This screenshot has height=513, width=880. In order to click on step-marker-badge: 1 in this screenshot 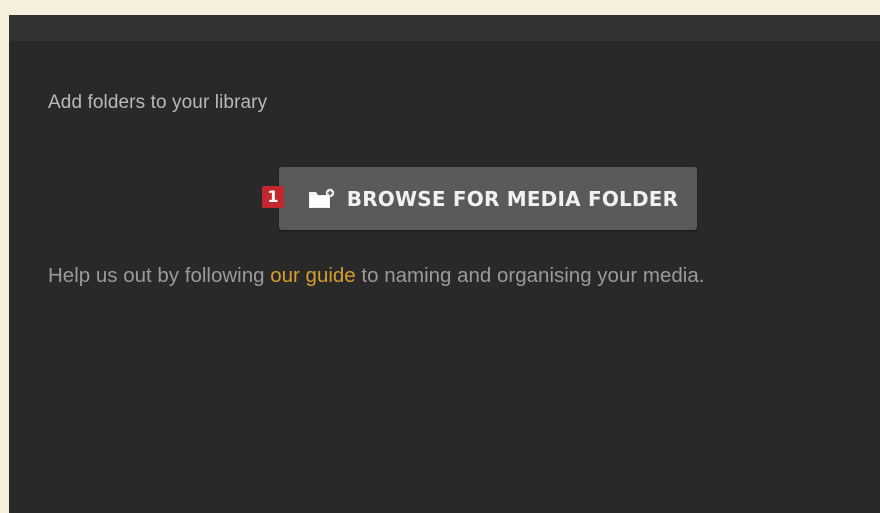, I will do `click(273, 197)`.